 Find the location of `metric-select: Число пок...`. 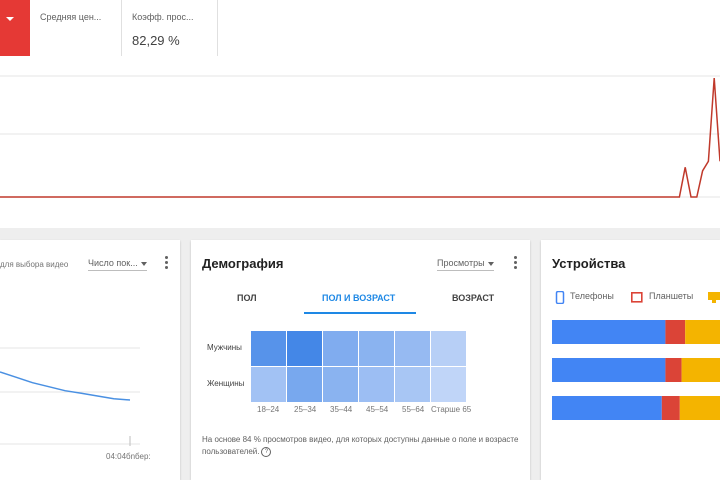

metric-select: Число пок... is located at coordinates (117, 264).